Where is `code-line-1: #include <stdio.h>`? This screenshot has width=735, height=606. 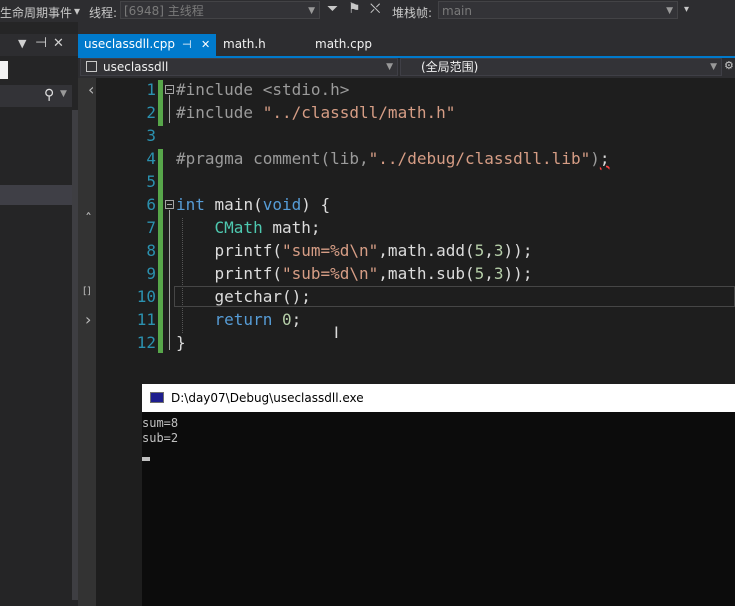
code-line-1: #include <stdio.h> is located at coordinates (262, 90).